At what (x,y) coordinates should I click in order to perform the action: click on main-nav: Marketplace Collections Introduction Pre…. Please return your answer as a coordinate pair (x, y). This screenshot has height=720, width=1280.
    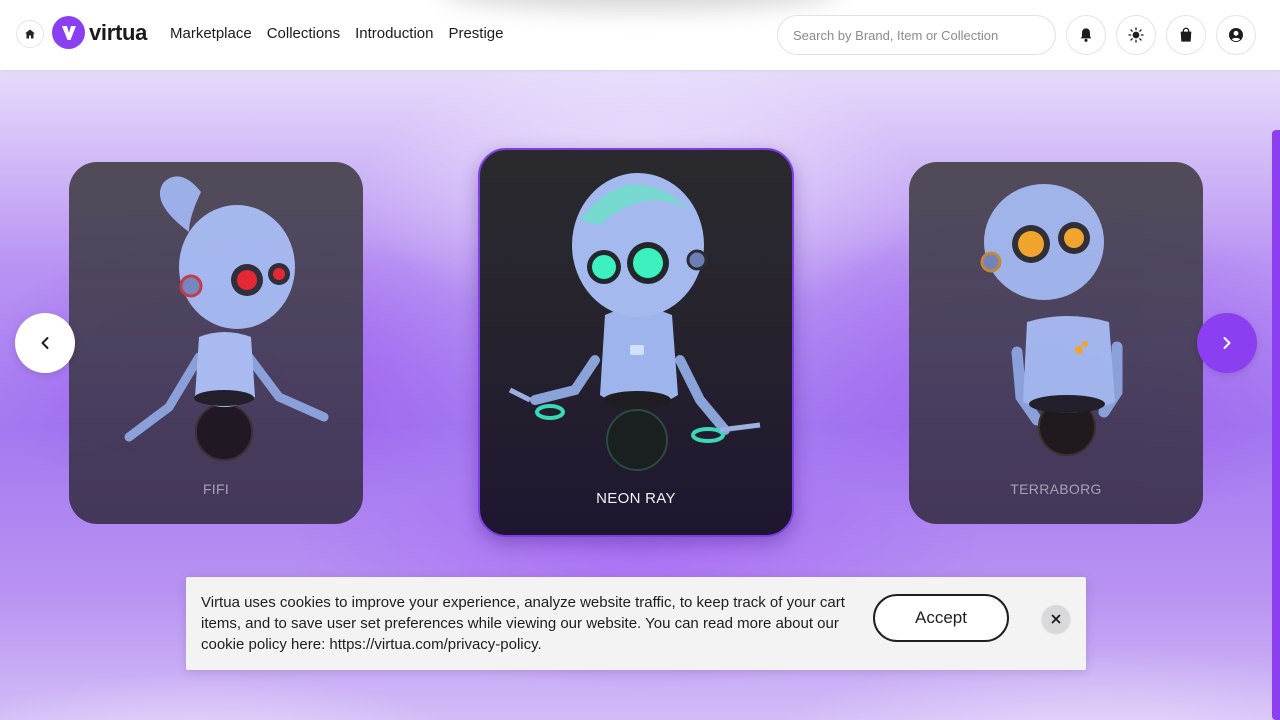
    Looking at the image, I should click on (337, 33).